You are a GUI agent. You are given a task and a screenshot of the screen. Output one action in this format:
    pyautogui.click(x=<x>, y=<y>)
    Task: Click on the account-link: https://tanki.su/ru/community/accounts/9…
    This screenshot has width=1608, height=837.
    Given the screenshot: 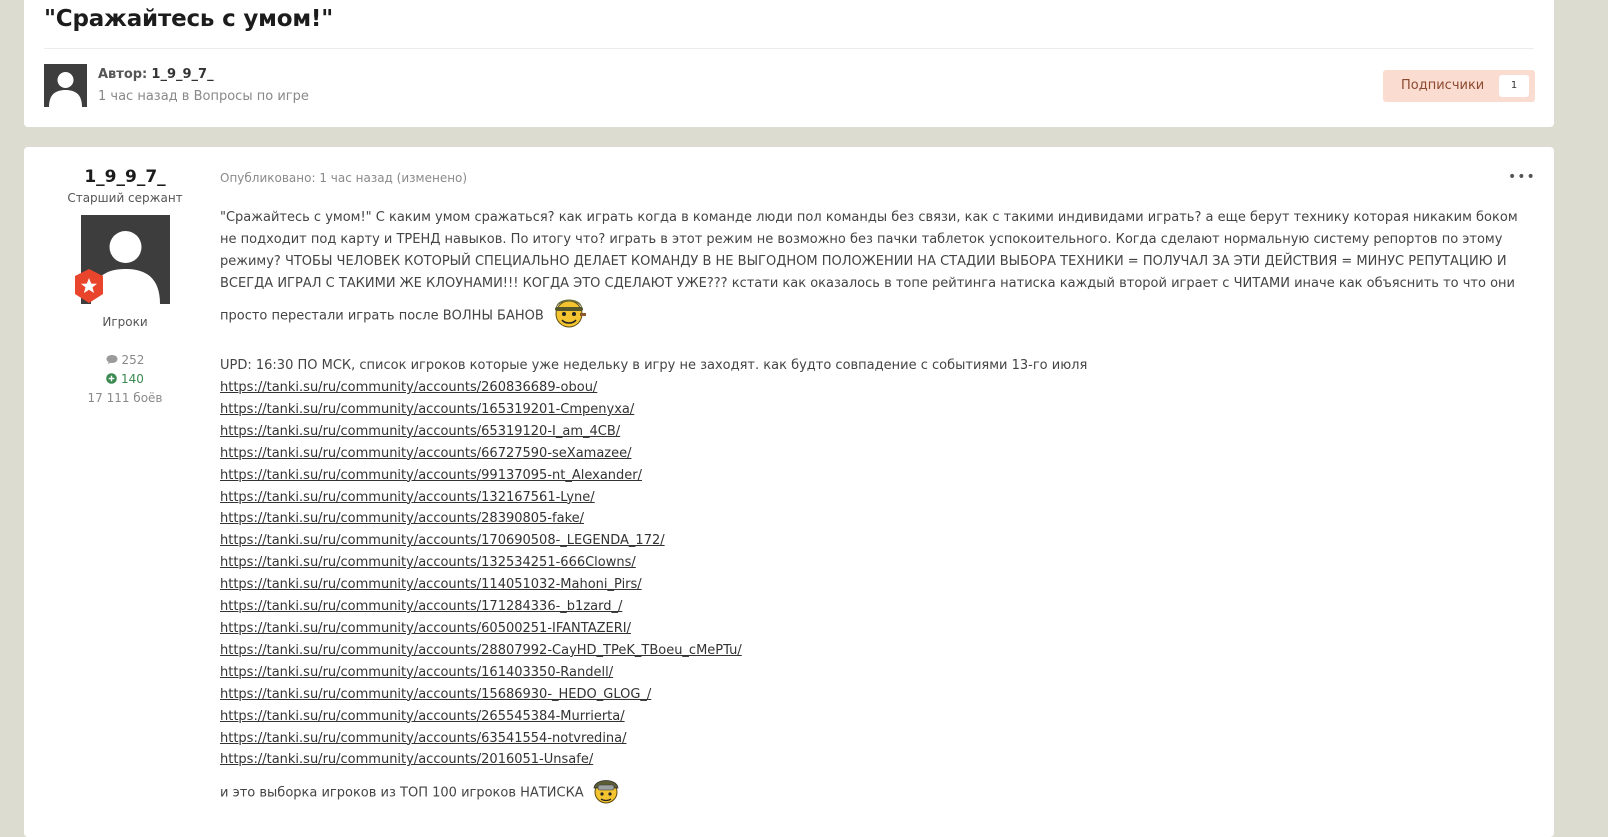 What is the action you would take?
    pyautogui.click(x=879, y=476)
    